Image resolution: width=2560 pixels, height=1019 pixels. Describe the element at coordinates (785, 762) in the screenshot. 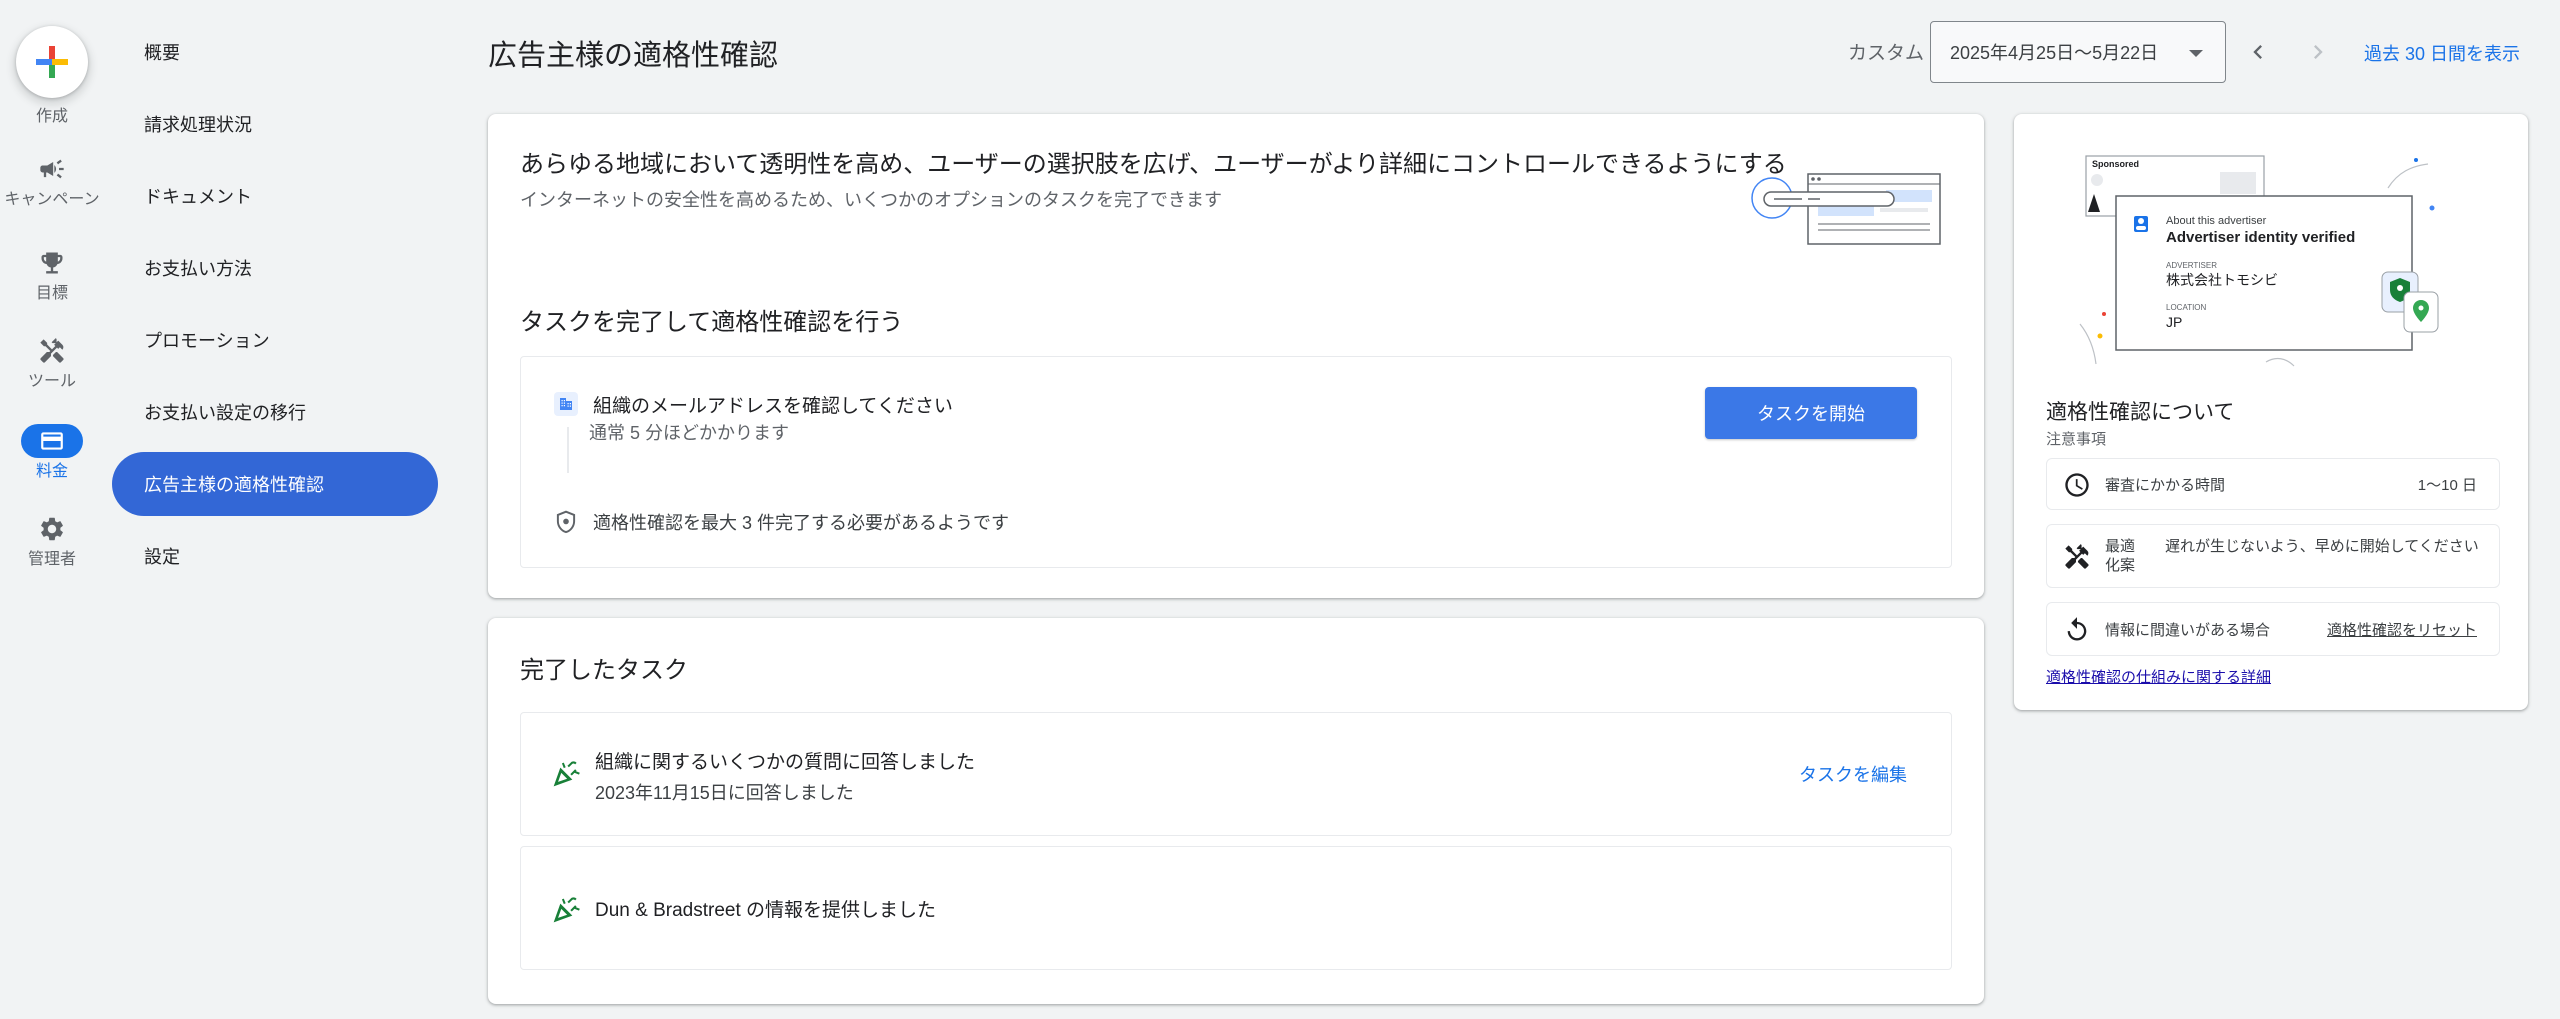

I see `completed-task-title: 組織に関するいくつかの質問に回答しました` at that location.